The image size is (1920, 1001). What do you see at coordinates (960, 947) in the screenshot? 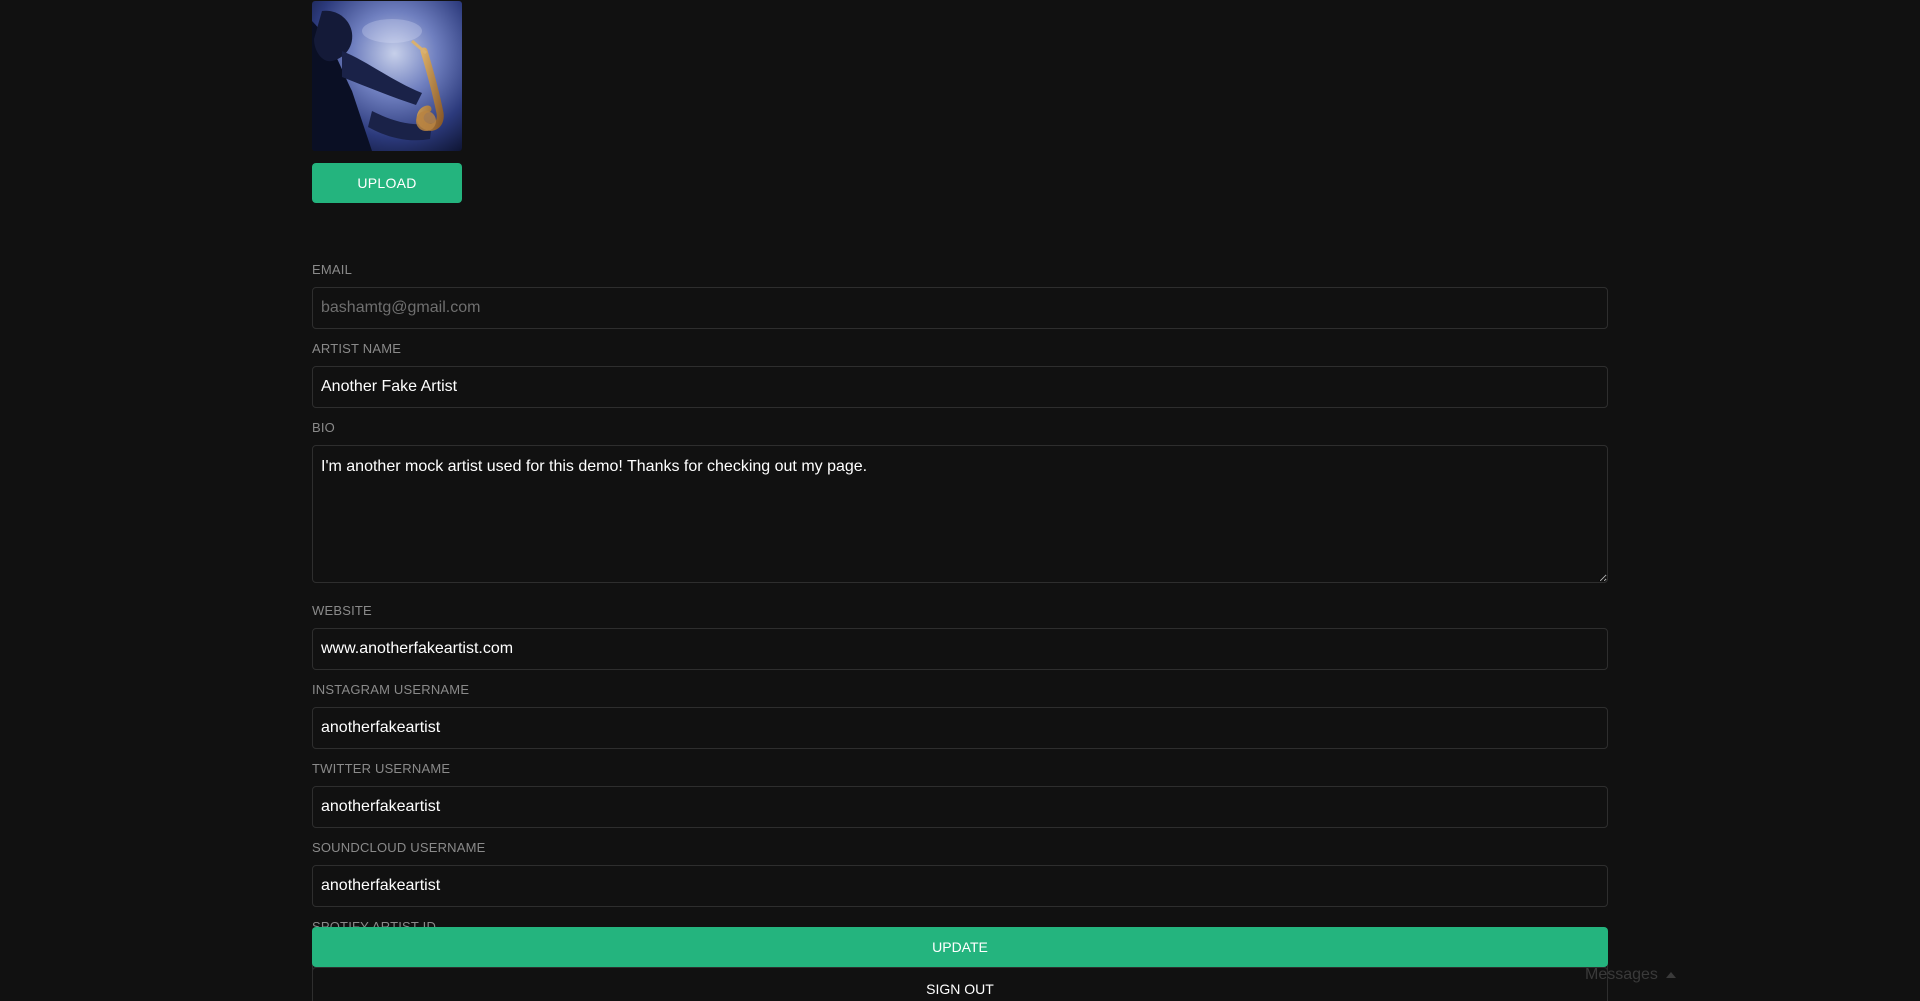
I see `update-button: UPDATE` at bounding box center [960, 947].